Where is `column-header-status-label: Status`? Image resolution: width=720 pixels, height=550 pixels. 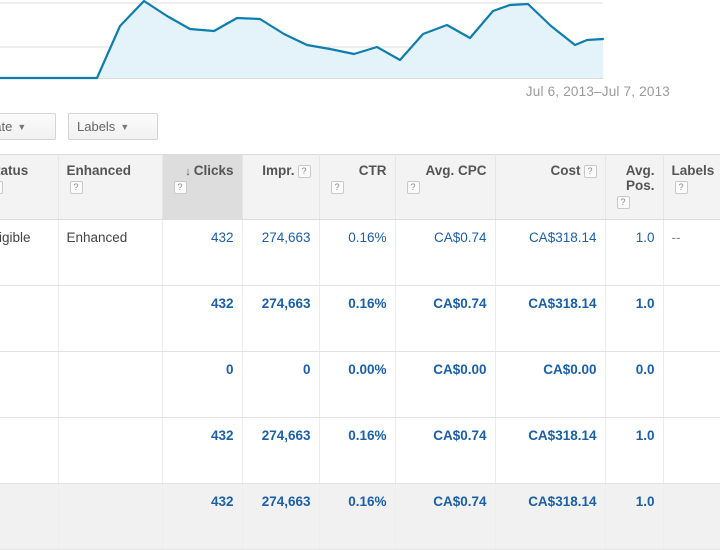 column-header-status-label: Status is located at coordinates (14, 170).